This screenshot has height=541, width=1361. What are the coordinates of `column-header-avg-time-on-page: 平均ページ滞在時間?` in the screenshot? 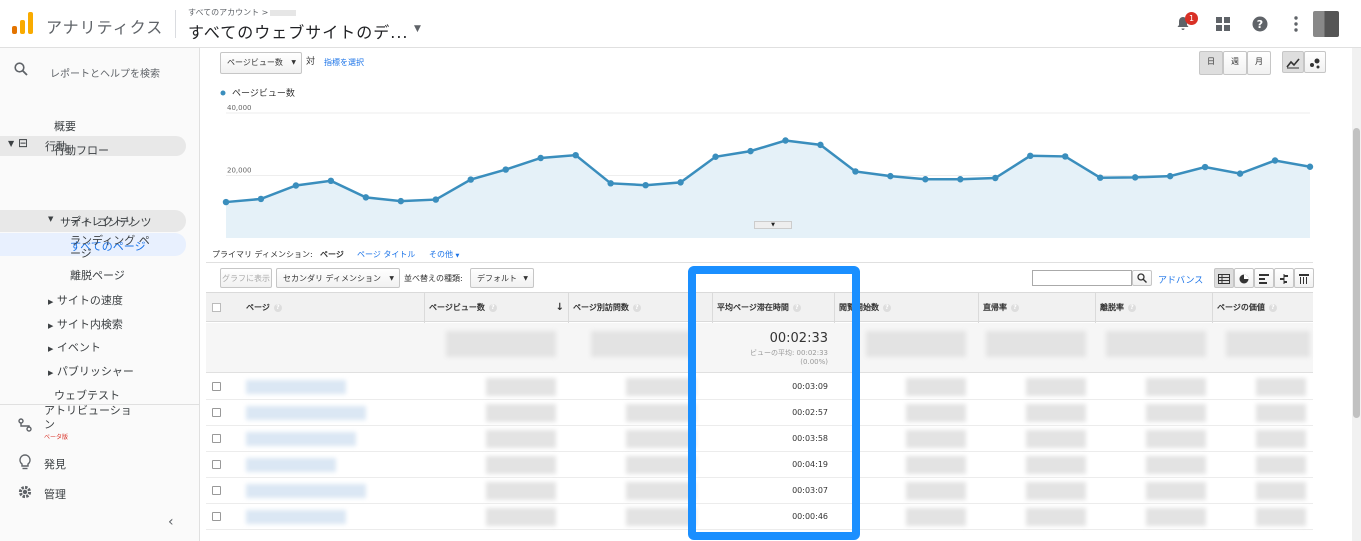 It's located at (773, 308).